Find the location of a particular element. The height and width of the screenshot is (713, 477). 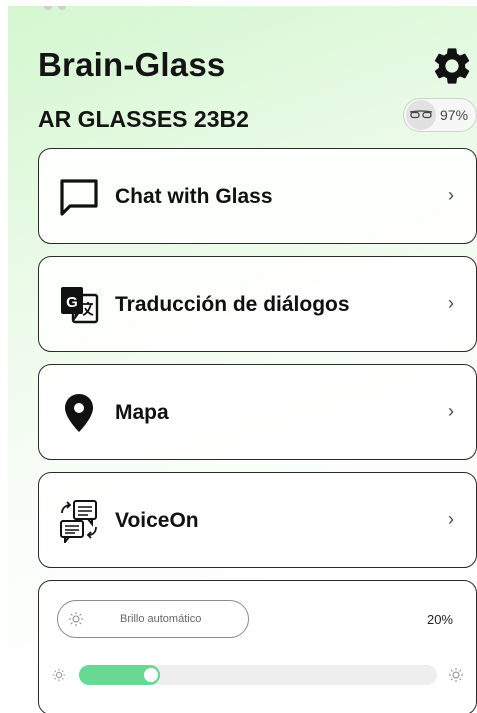

sun-low-icon is located at coordinates (59, 677).